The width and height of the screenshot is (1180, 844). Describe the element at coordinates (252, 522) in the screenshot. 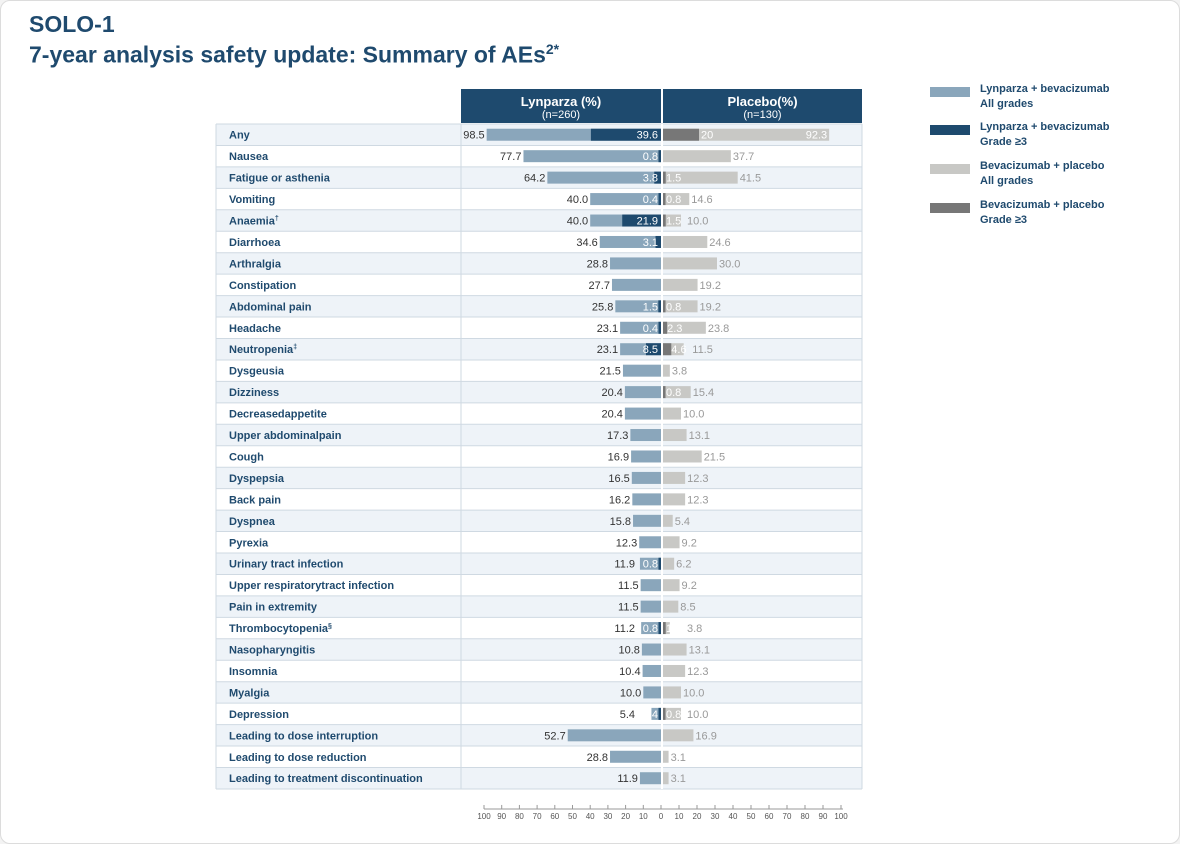

I see `category-label: Dyspnea` at that location.